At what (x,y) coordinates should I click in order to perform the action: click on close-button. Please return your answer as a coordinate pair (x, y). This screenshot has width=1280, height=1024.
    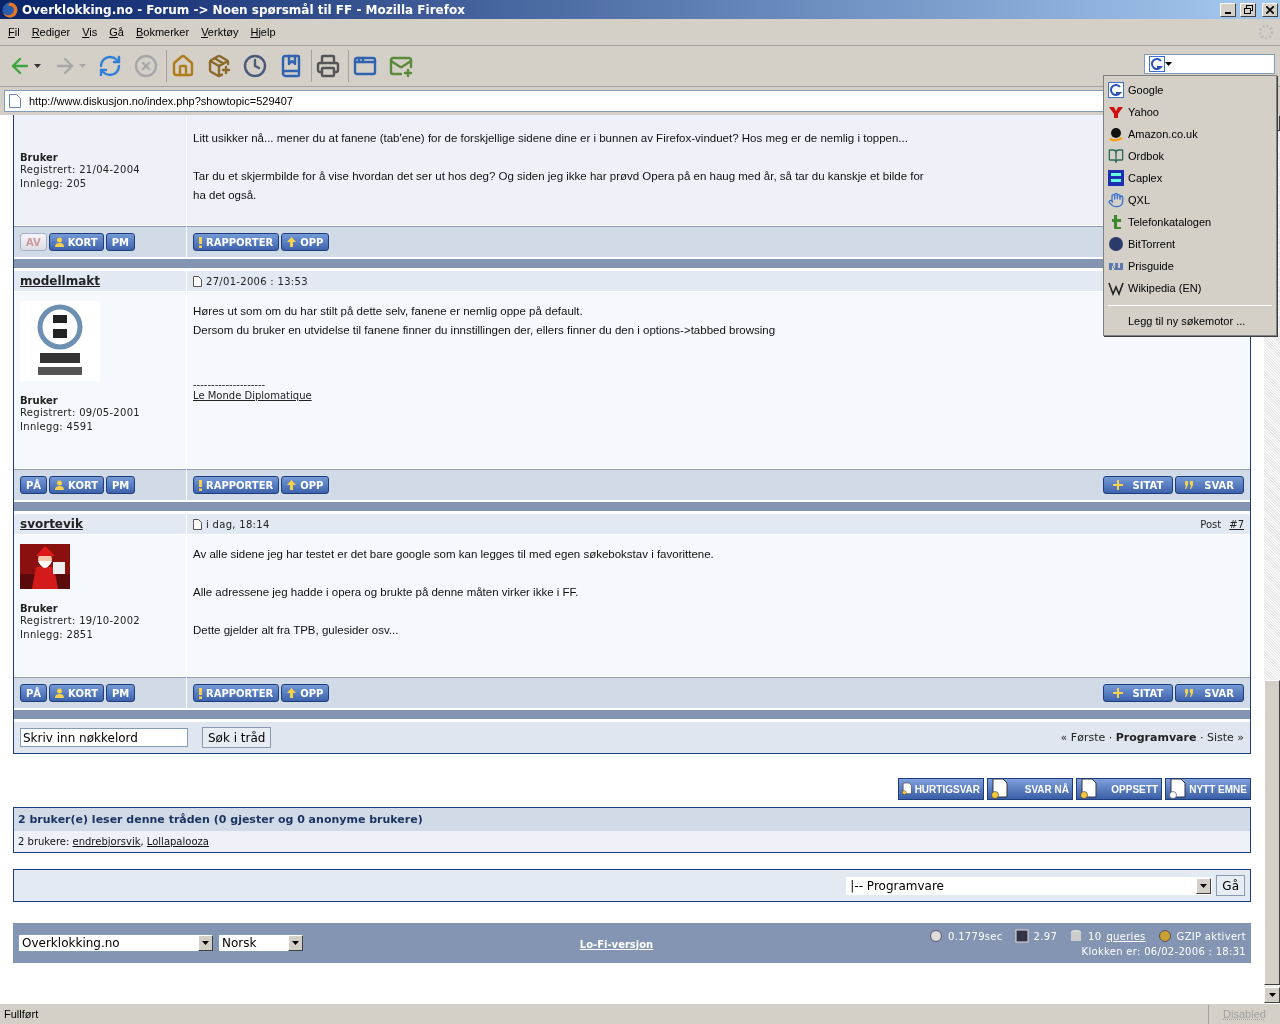
    Looking at the image, I should click on (1270, 9).